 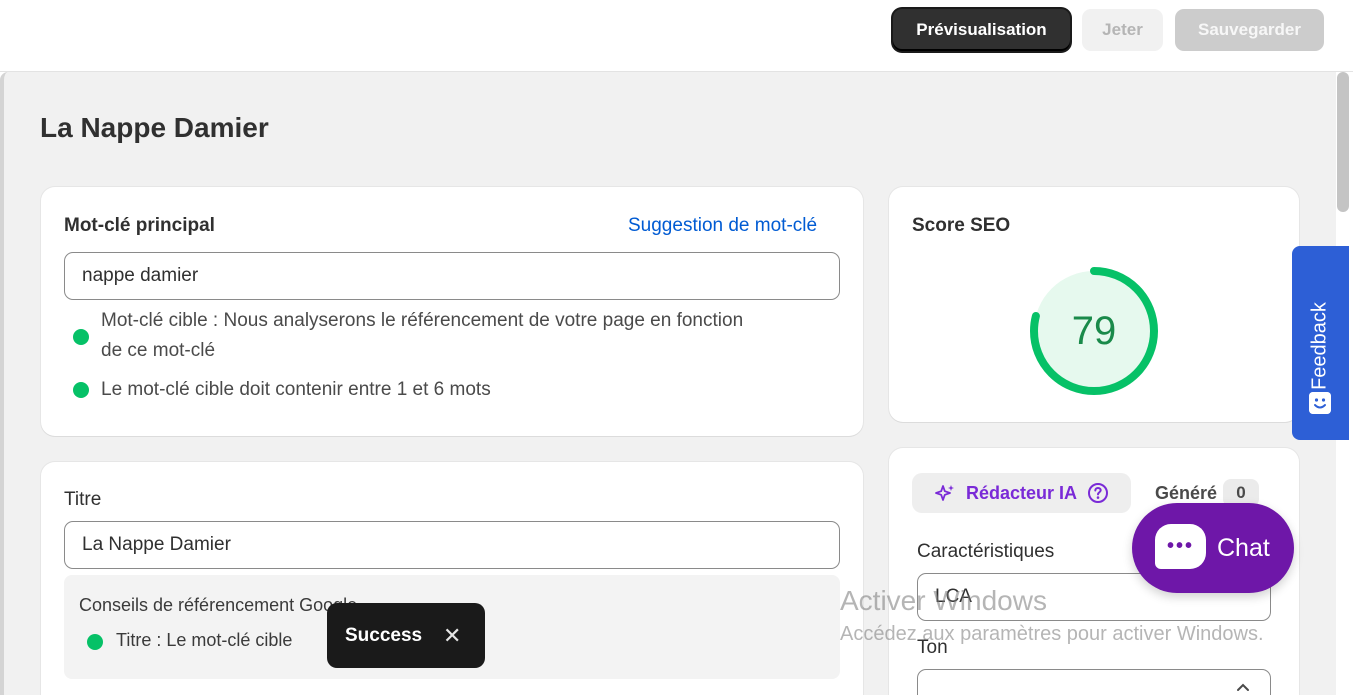 What do you see at coordinates (1122, 30) in the screenshot?
I see `discard-button: Jeter` at bounding box center [1122, 30].